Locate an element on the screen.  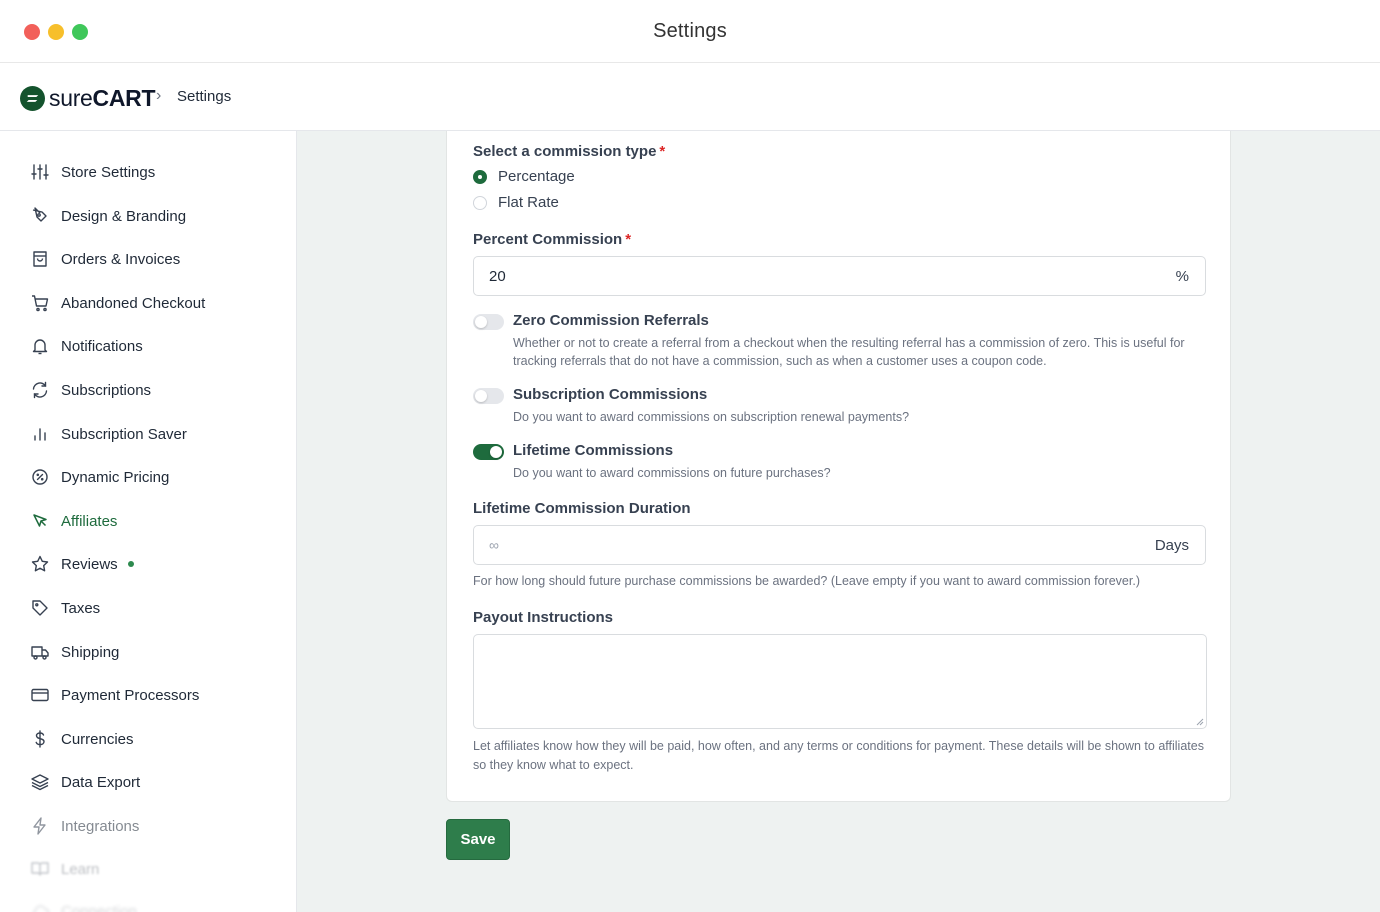
sidebar-item-label: Learn is located at coordinates (80, 869).